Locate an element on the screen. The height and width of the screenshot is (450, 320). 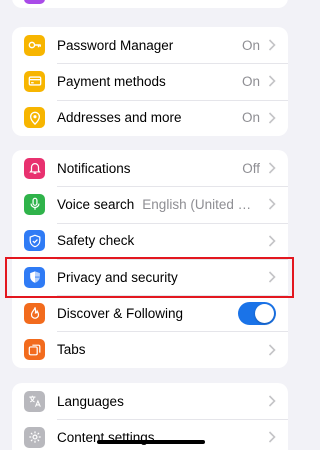
row-notifications: Notifications Off is located at coordinates (150, 168).